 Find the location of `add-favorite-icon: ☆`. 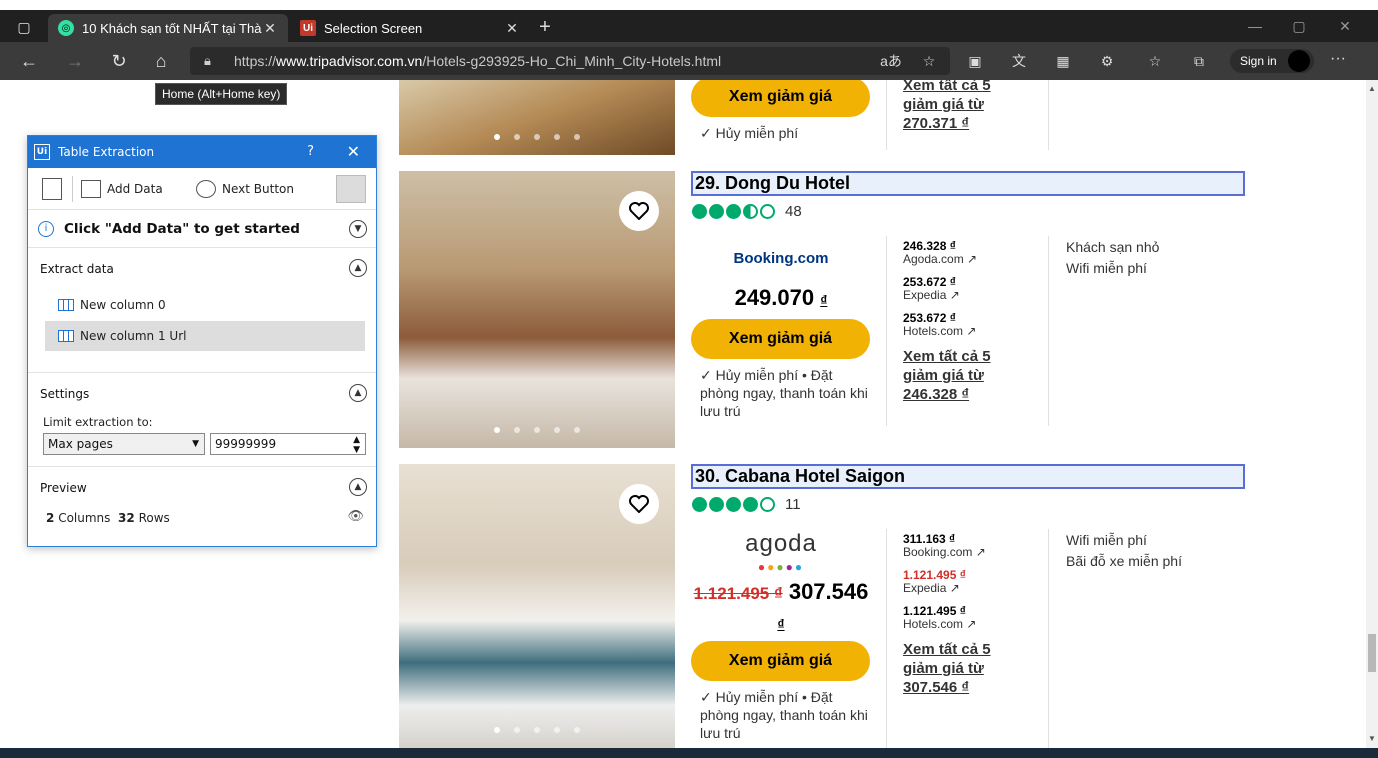

add-favorite-icon: ☆ is located at coordinates (929, 61).